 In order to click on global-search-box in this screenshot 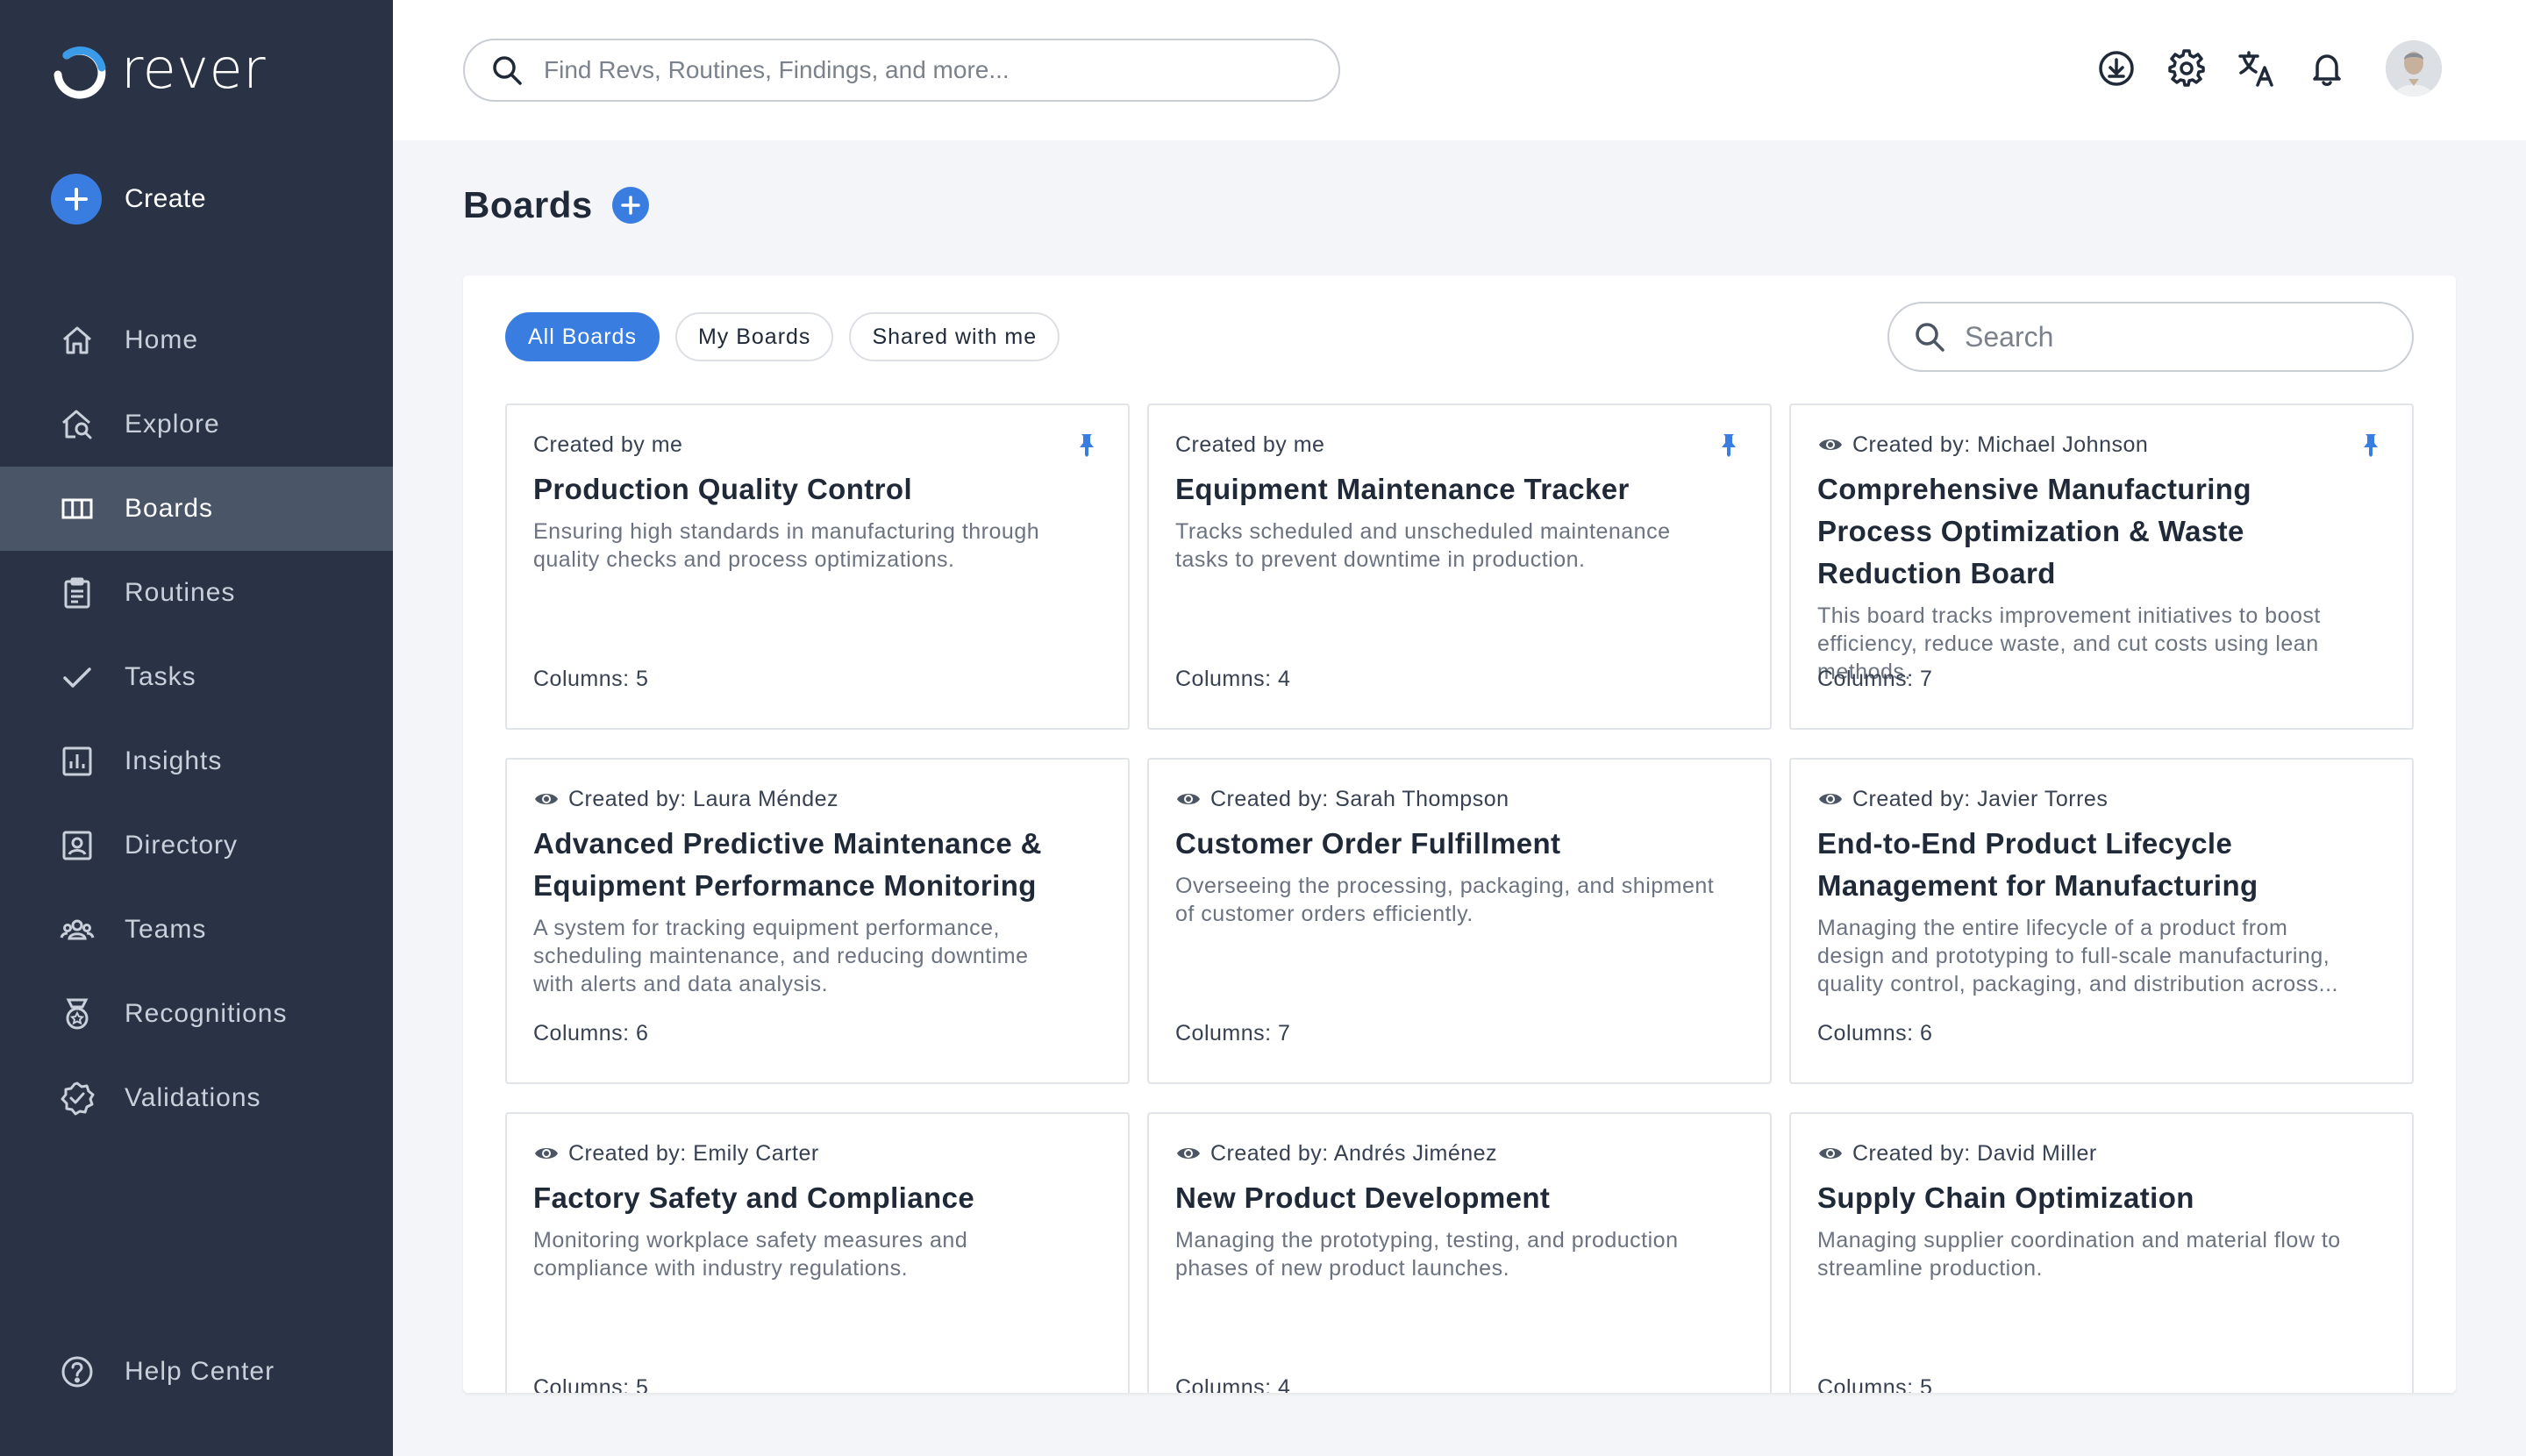, I will do `click(901, 70)`.